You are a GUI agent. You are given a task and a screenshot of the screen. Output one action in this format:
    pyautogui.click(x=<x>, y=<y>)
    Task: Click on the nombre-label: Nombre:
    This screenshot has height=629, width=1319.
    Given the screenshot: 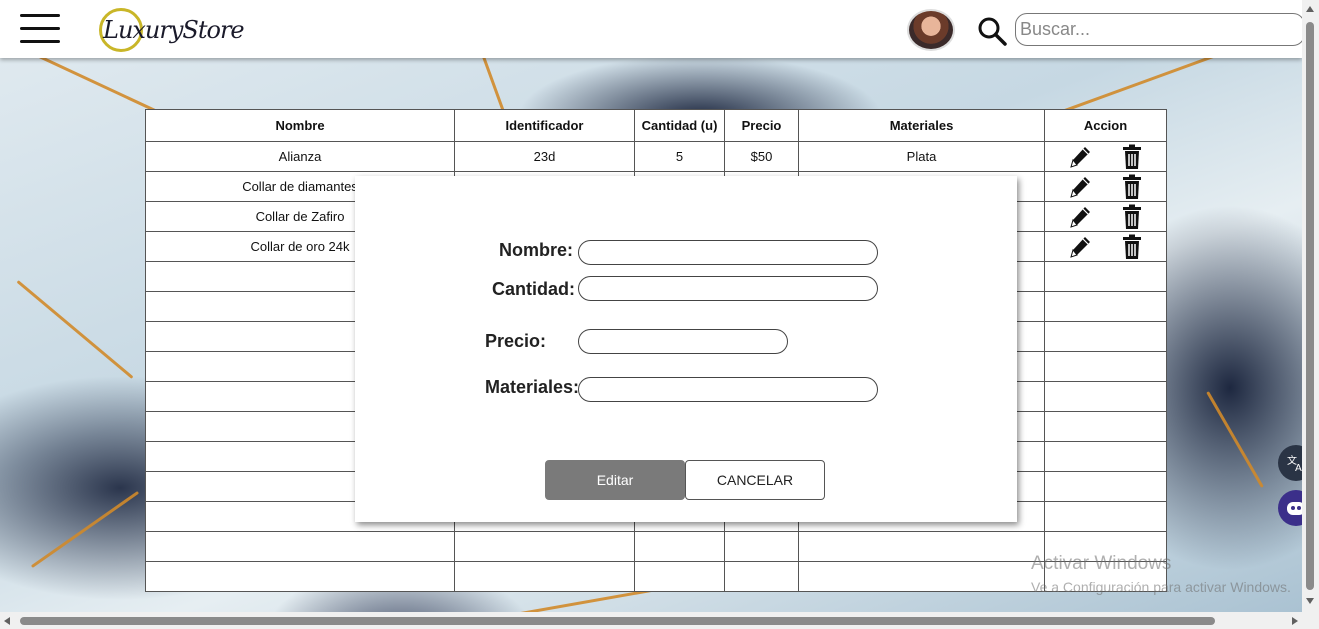 What is the action you would take?
    pyautogui.click(x=536, y=250)
    